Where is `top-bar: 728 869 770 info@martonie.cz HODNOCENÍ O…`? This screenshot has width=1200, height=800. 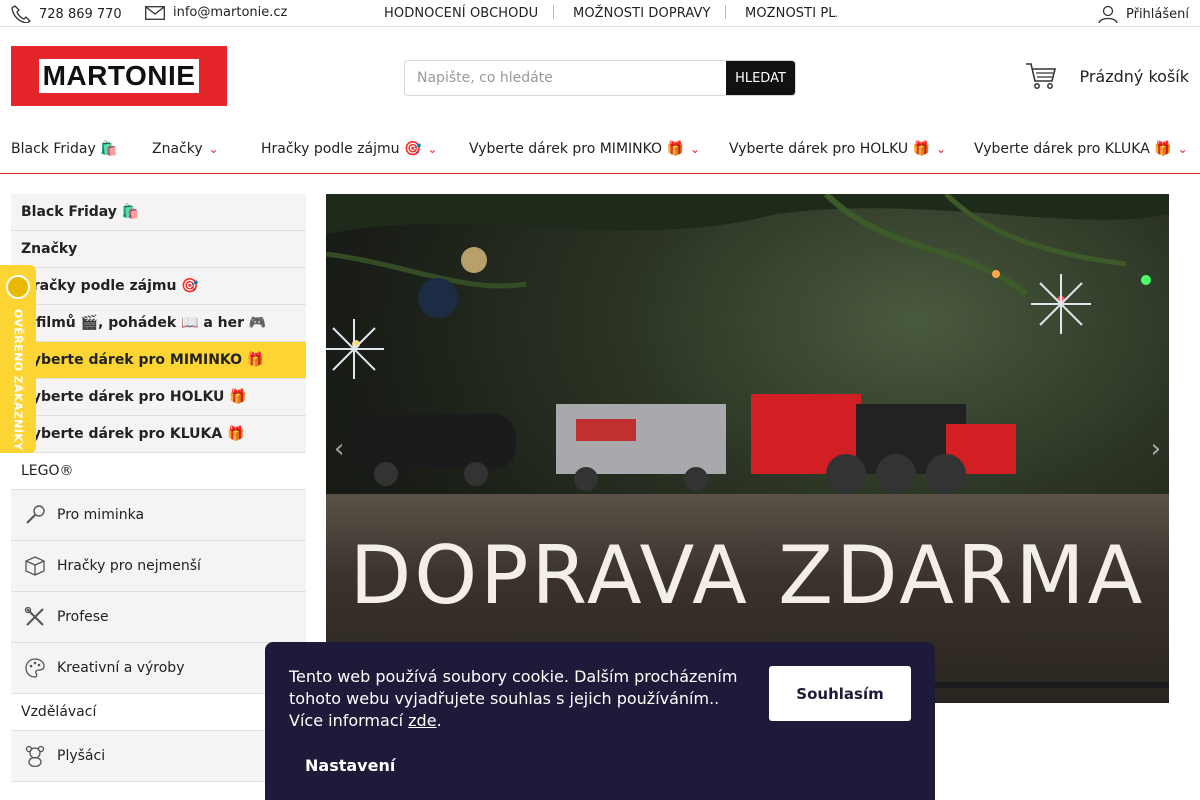 top-bar: 728 869 770 info@martonie.cz HODNOCENÍ O… is located at coordinates (600, 13).